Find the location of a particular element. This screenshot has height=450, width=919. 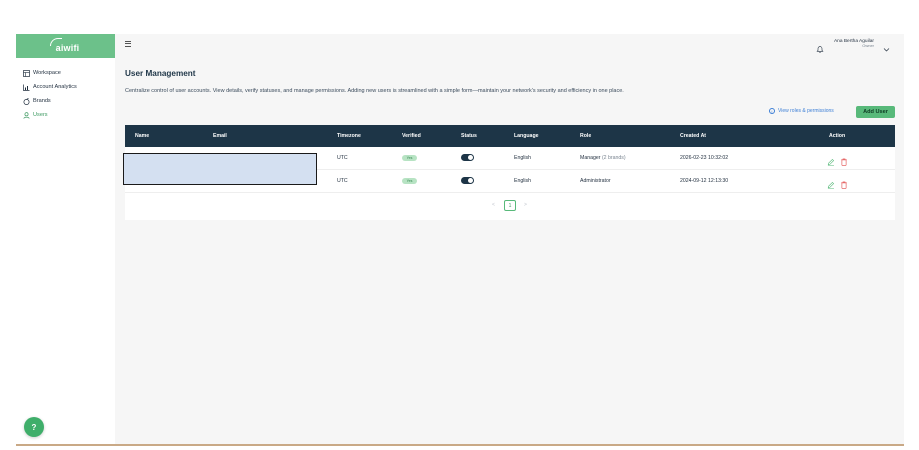

chevron-down-icon is located at coordinates (886, 46).